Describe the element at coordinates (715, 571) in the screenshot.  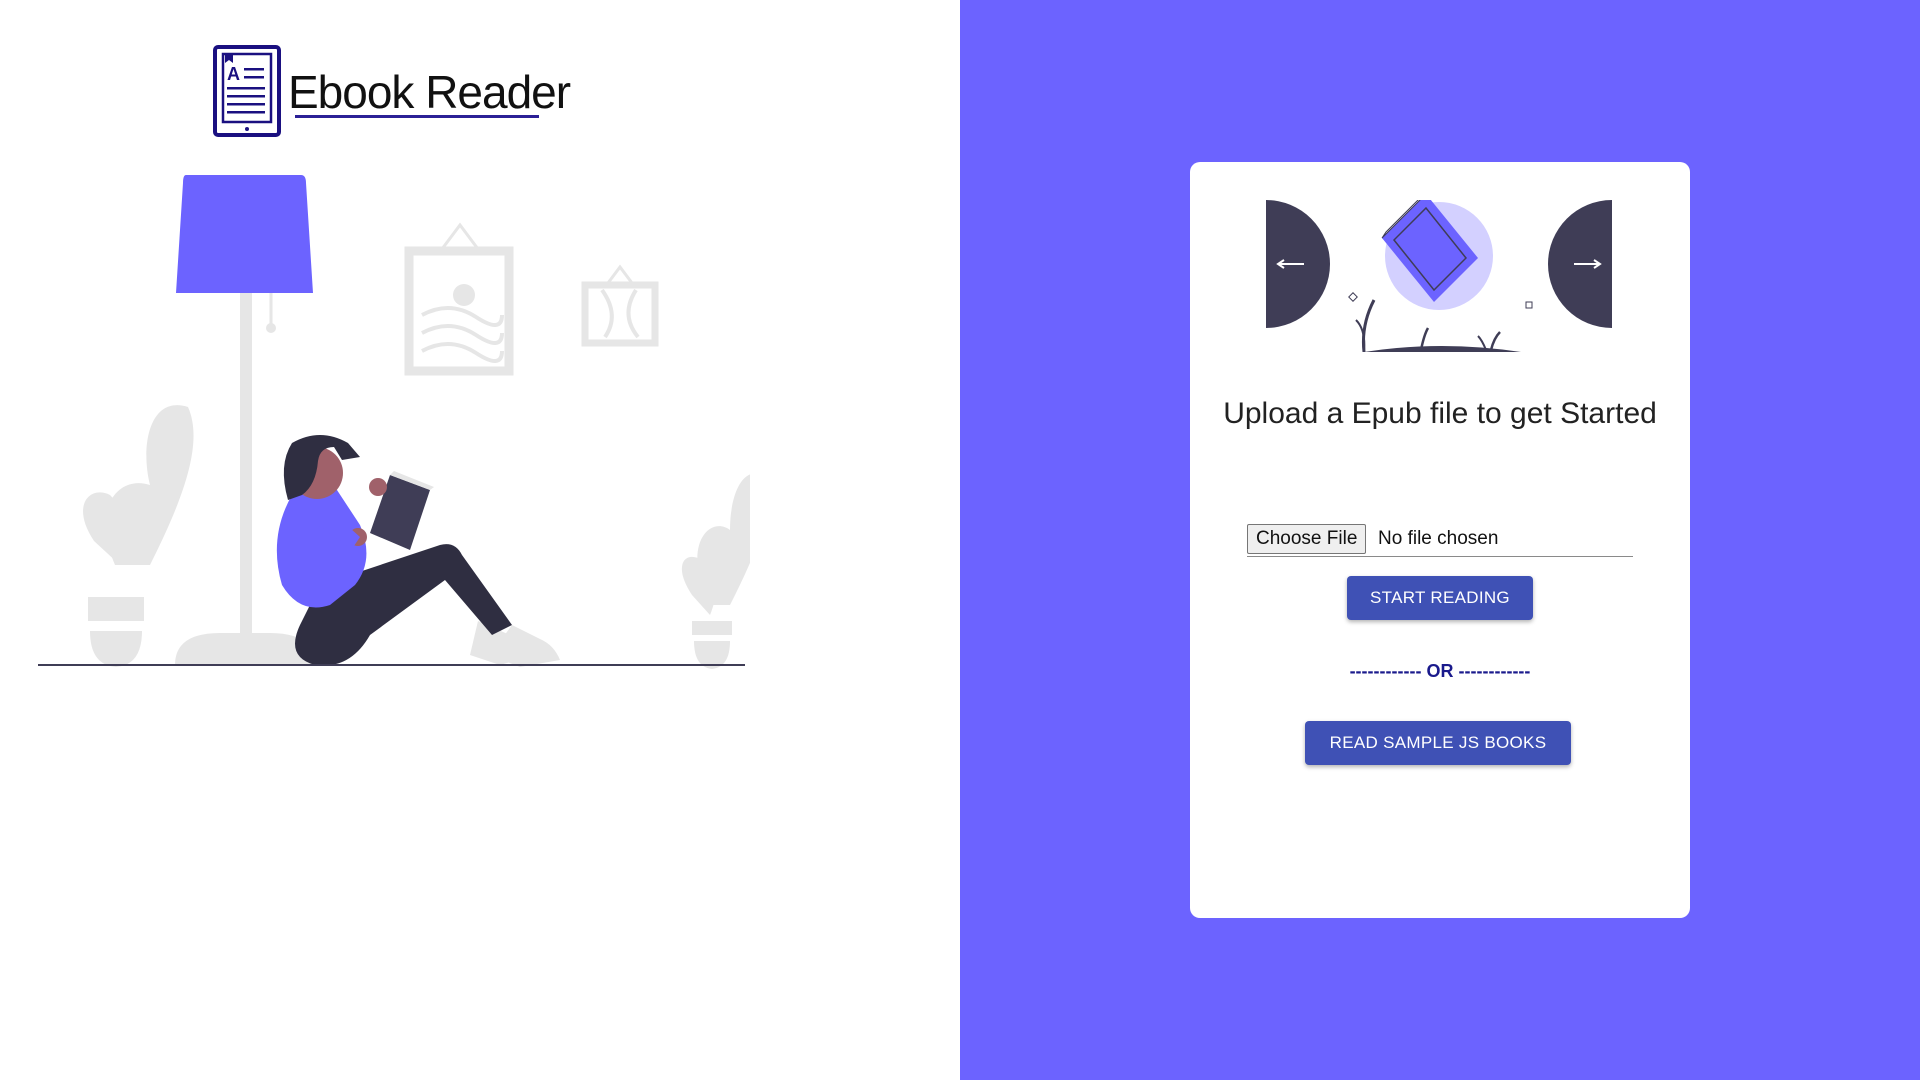
I see `plant-right-icon` at that location.